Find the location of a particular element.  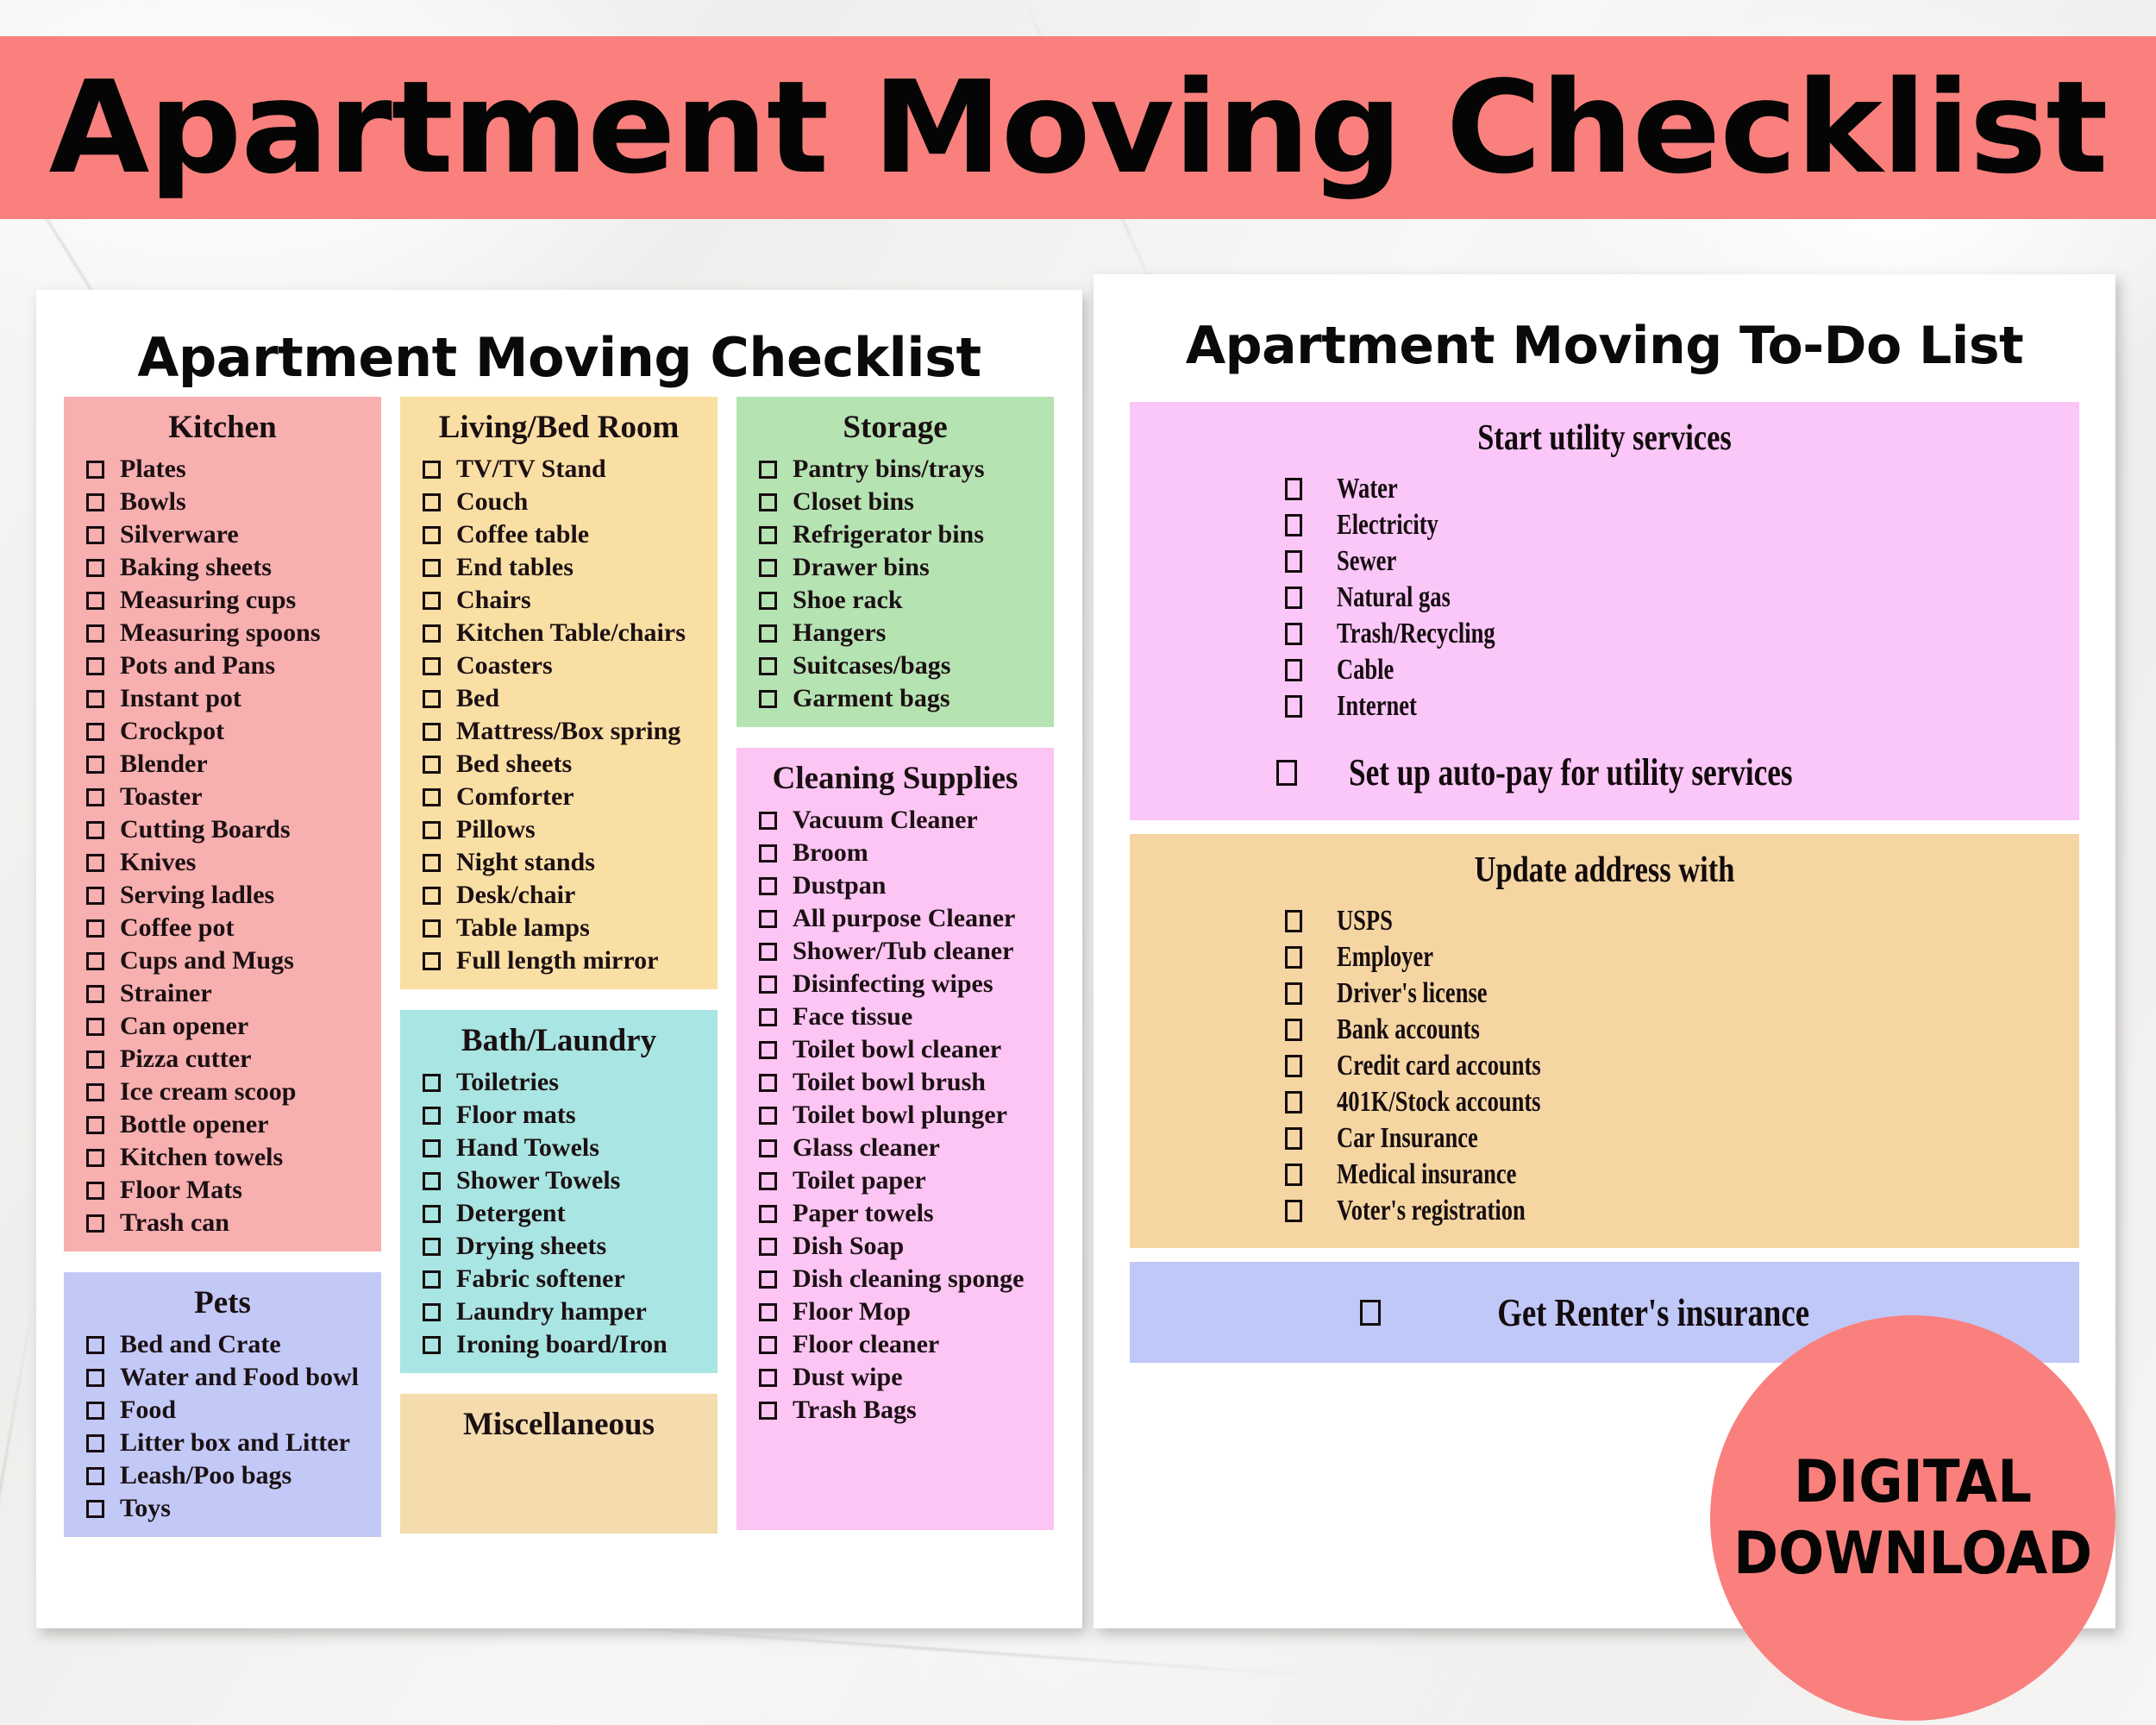

checklist-item: Drawer bins is located at coordinates (895, 567).